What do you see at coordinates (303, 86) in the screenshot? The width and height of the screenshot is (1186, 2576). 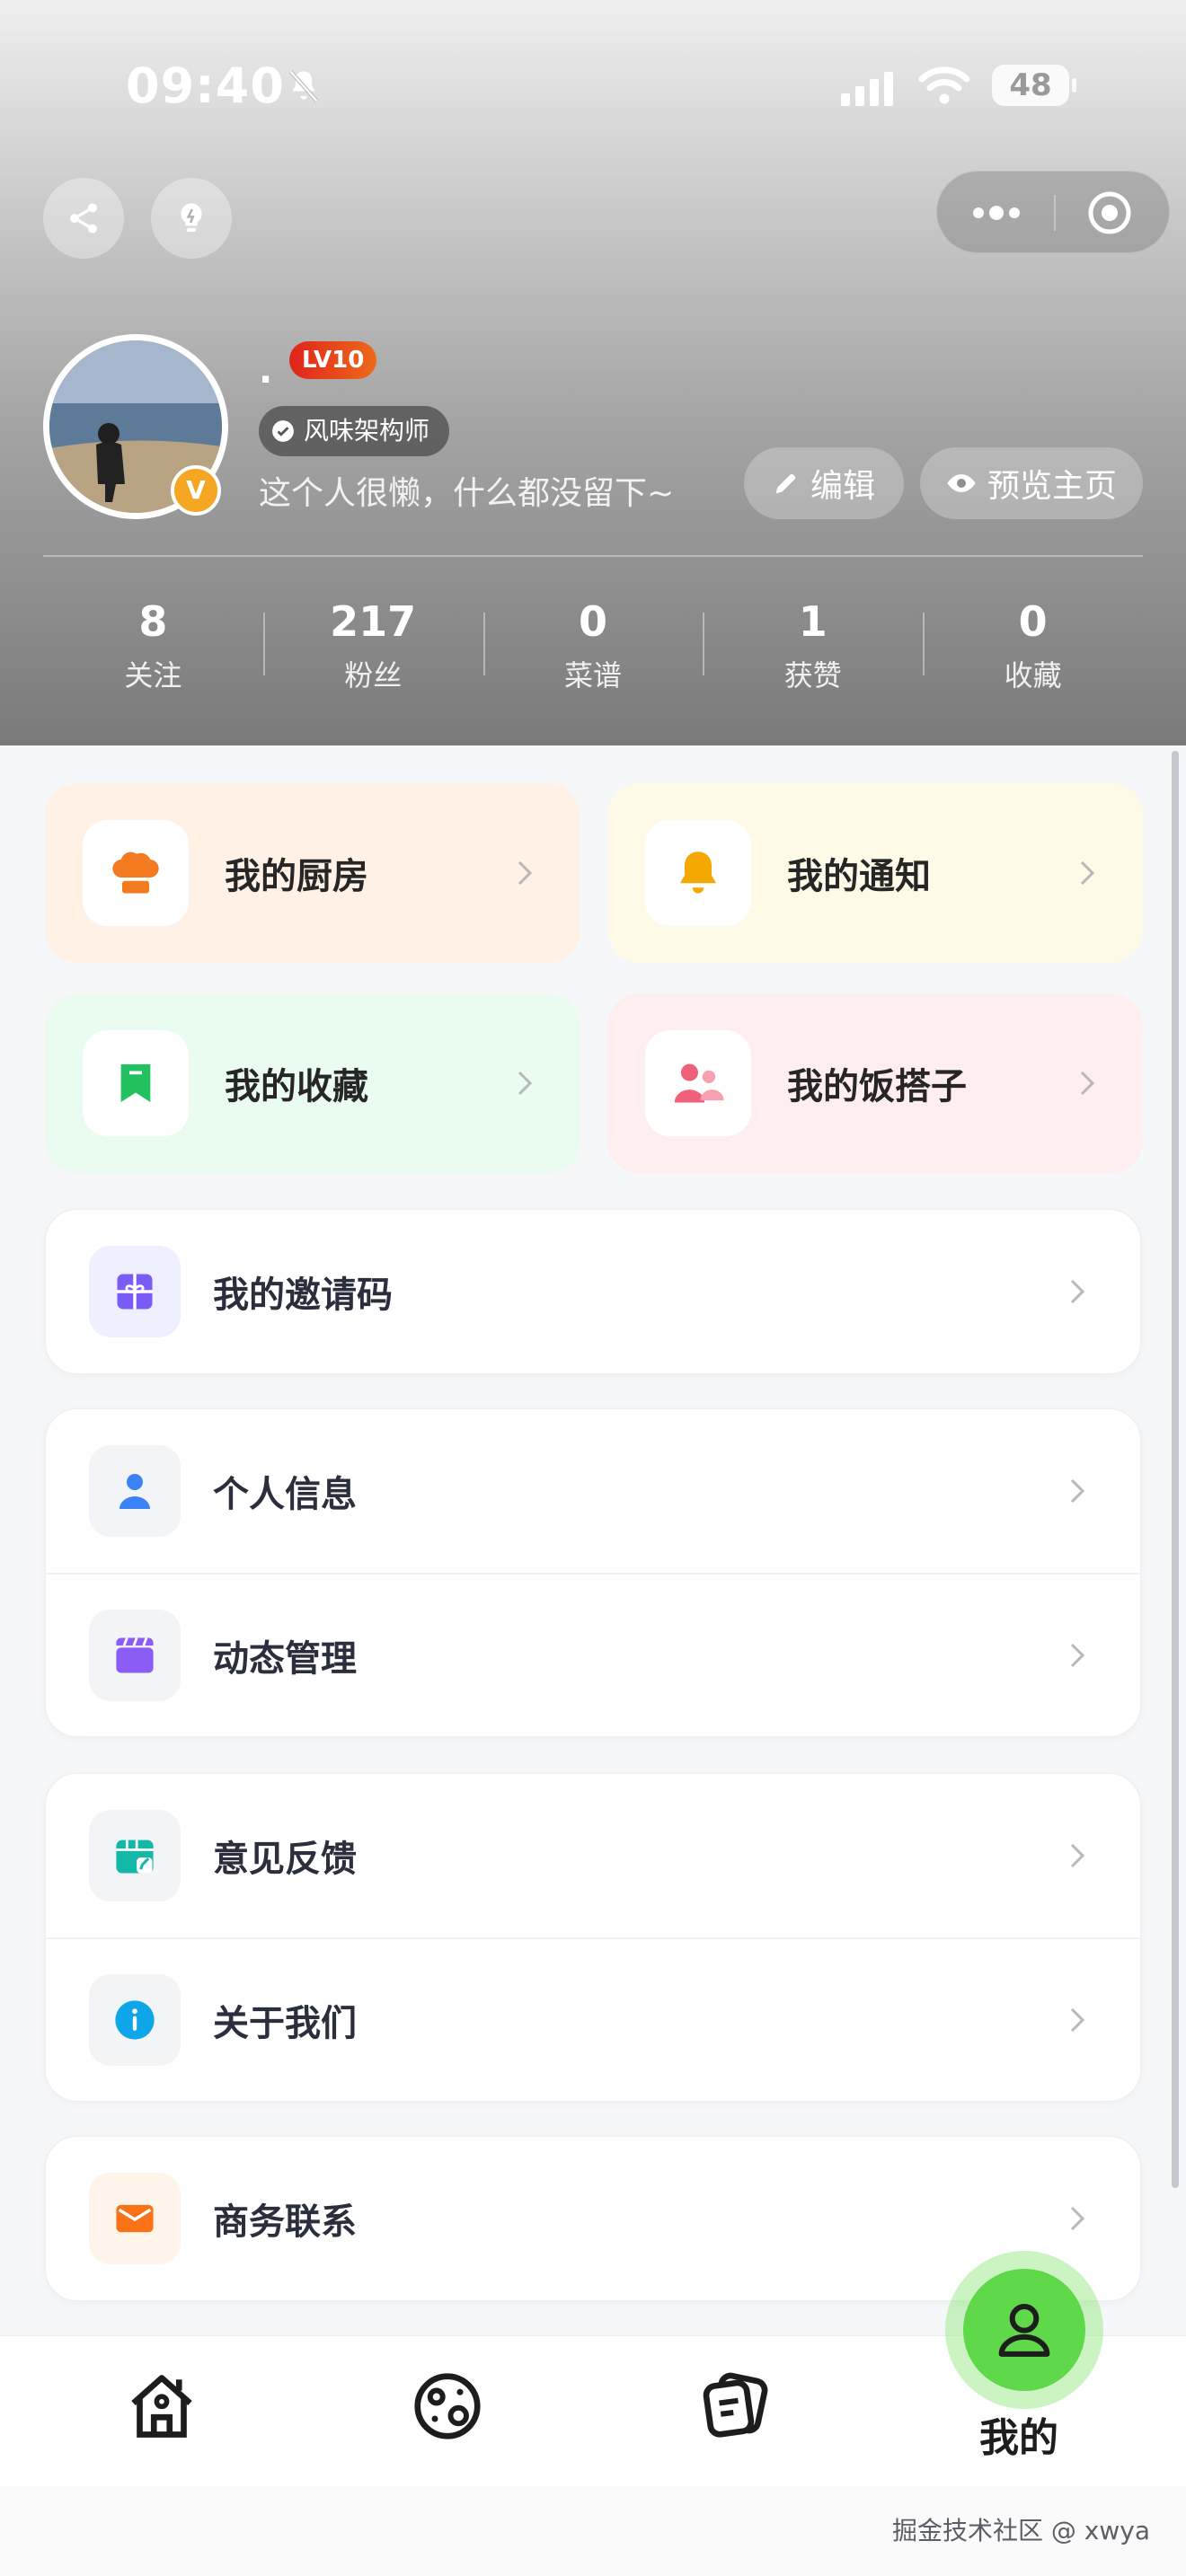 I see `mute-bell-icon` at bounding box center [303, 86].